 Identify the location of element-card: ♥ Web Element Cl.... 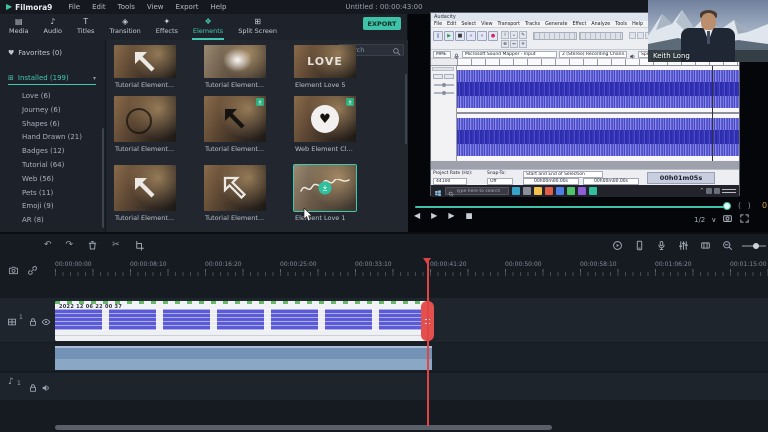
(338, 124).